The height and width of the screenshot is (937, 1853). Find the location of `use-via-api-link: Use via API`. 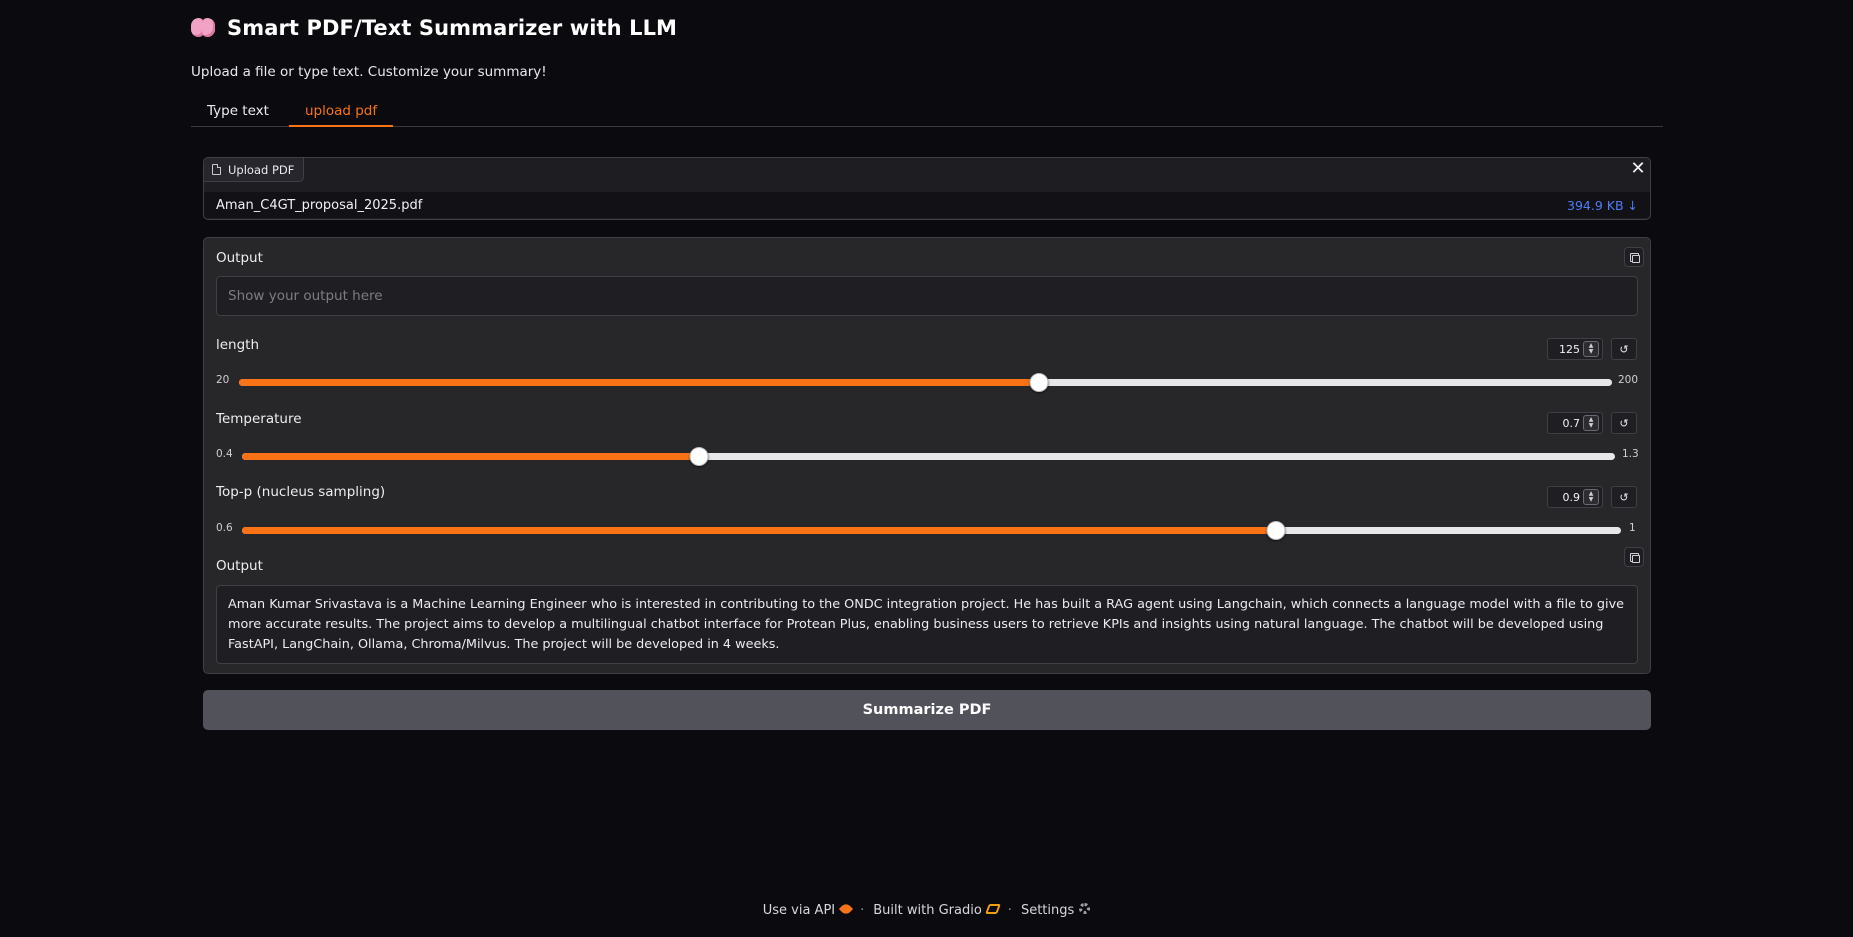

use-via-api-link: Use via API is located at coordinates (808, 909).